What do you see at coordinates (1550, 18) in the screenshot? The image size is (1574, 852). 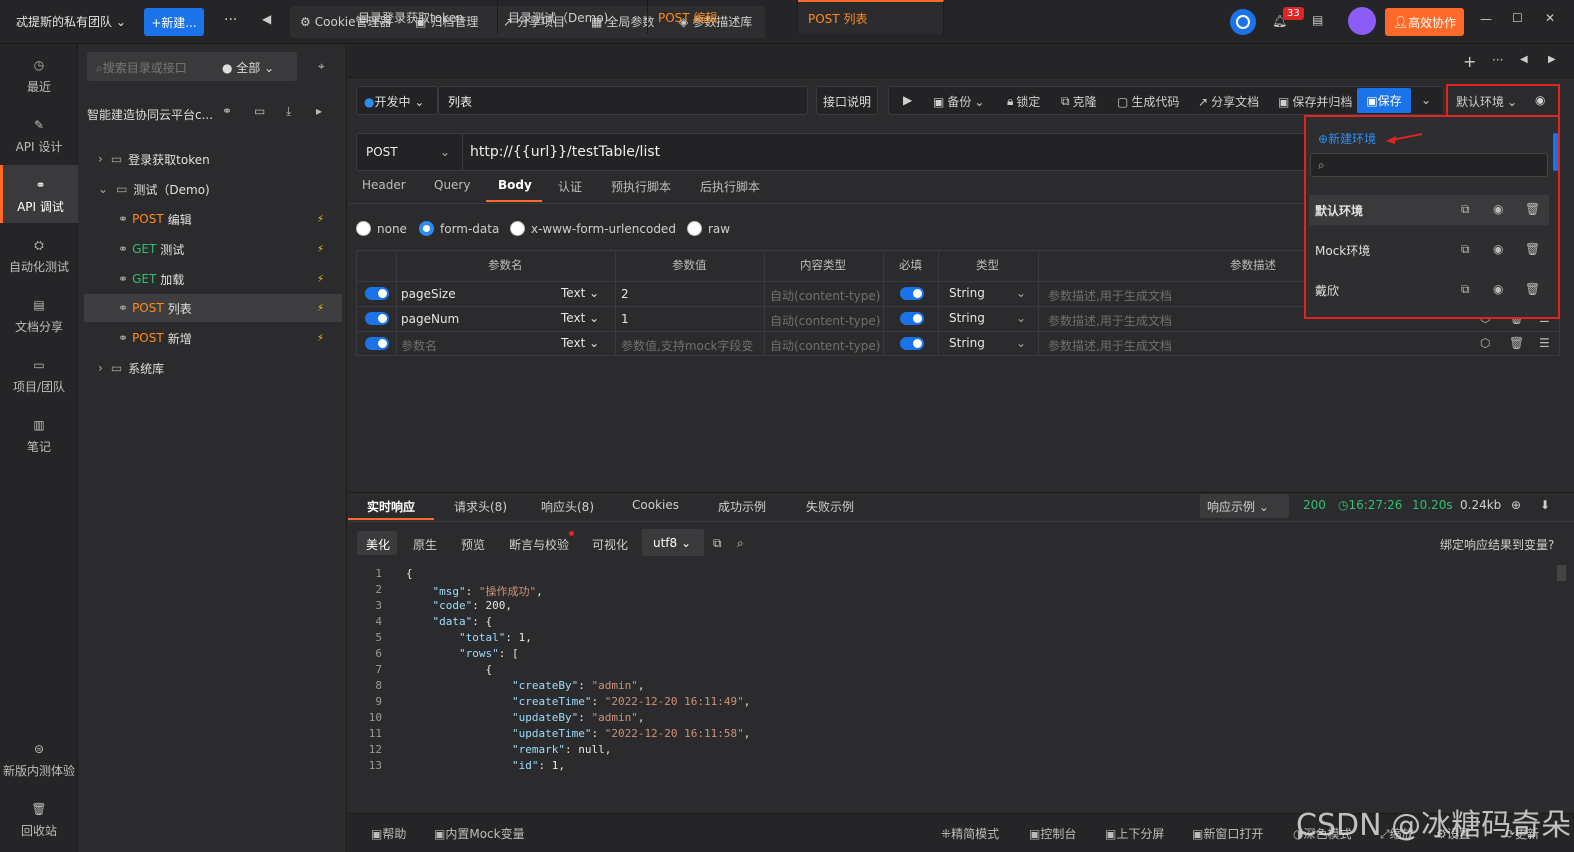 I see `close-icon: ✕` at bounding box center [1550, 18].